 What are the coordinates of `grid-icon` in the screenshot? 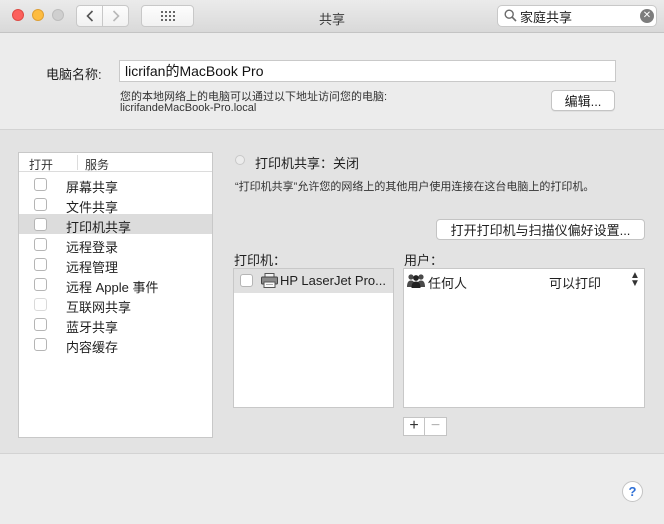 It's located at (167, 16).